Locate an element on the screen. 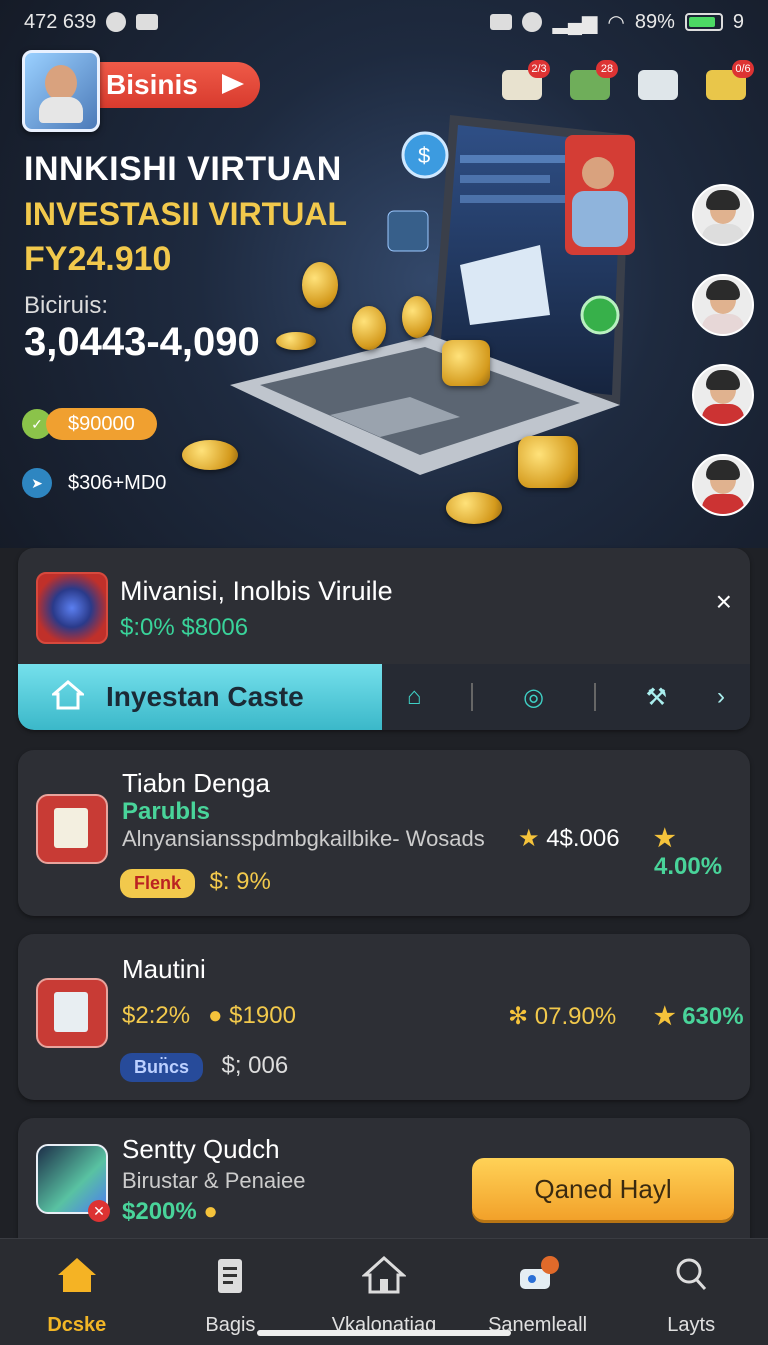 The height and width of the screenshot is (1345, 768). house-icon is located at coordinates (68, 695).